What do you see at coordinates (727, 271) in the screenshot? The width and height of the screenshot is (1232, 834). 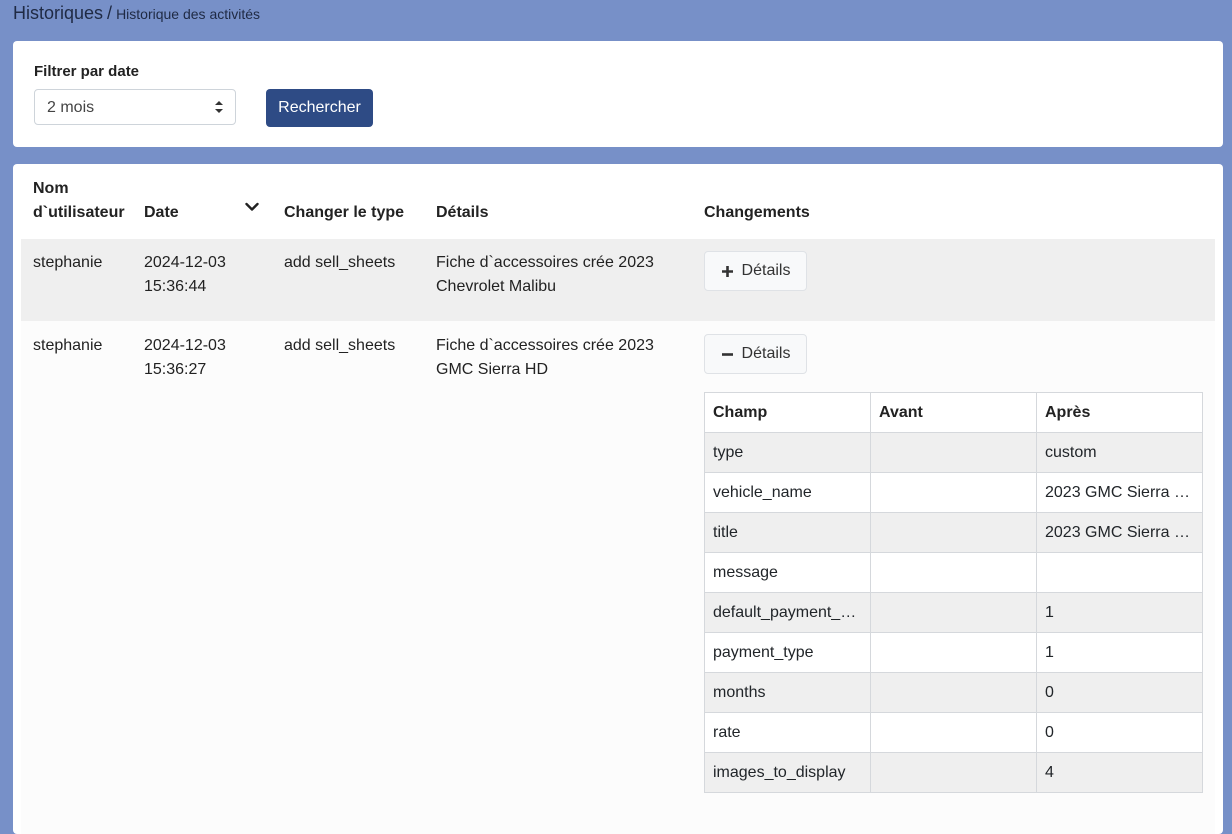 I see `plus-icon` at bounding box center [727, 271].